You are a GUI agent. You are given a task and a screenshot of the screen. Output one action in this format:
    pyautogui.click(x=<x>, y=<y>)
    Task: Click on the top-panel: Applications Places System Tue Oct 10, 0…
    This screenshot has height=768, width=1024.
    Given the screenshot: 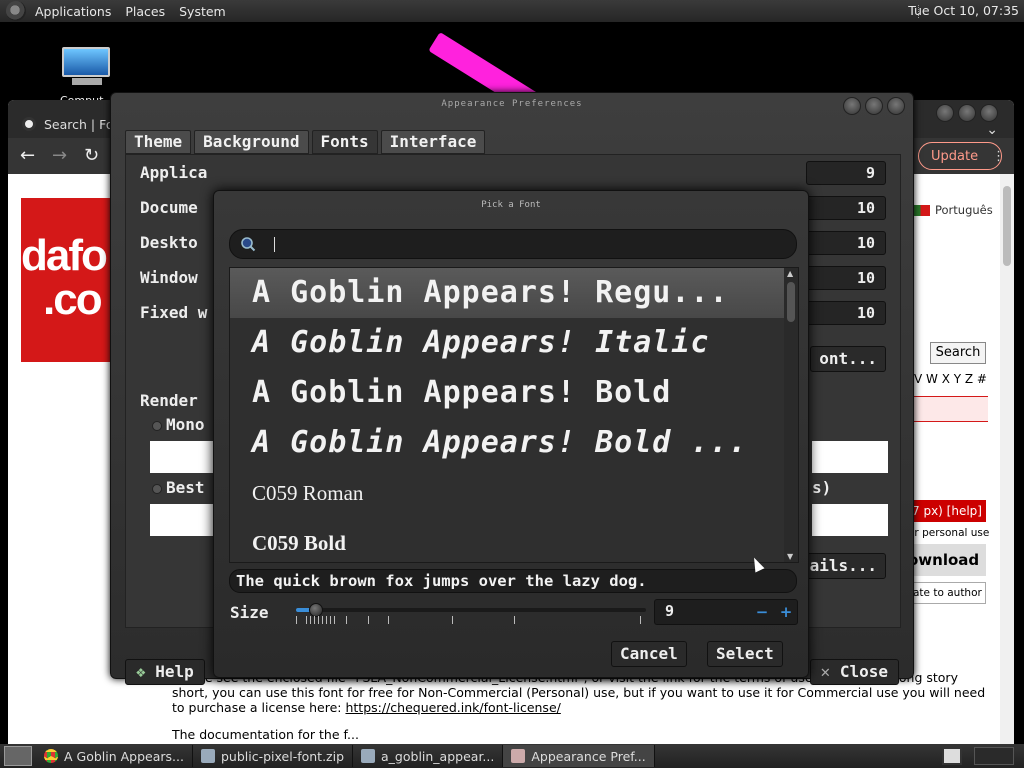 What is the action you would take?
    pyautogui.click(x=512, y=11)
    